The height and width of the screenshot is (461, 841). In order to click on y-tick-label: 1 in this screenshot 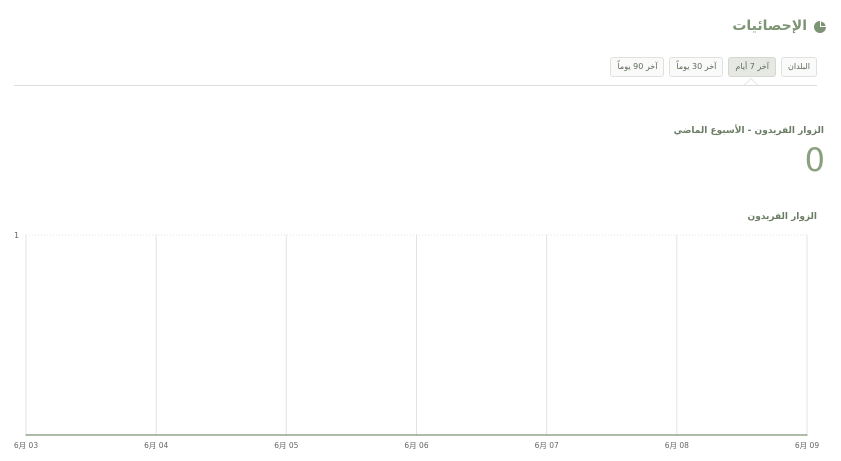, I will do `click(16, 235)`.